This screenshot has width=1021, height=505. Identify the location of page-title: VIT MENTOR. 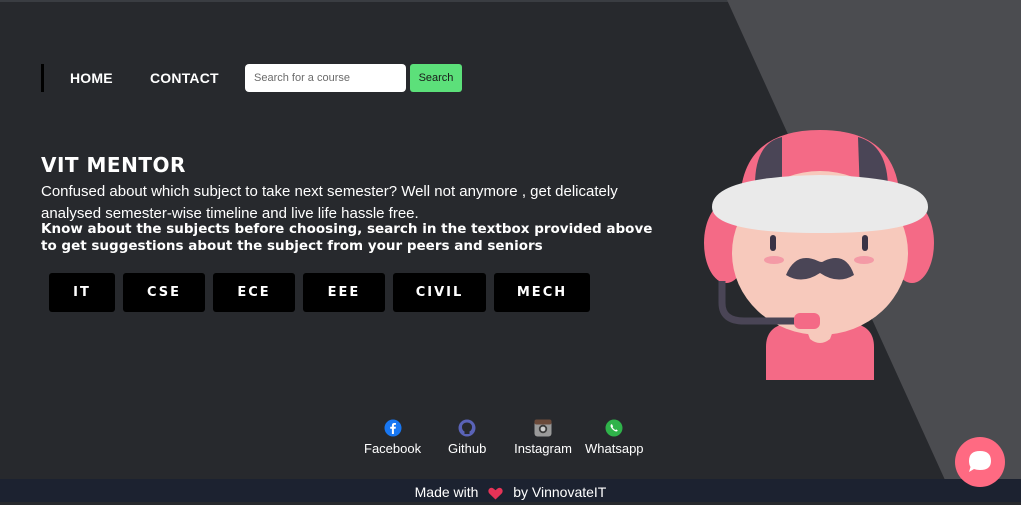
(113, 165).